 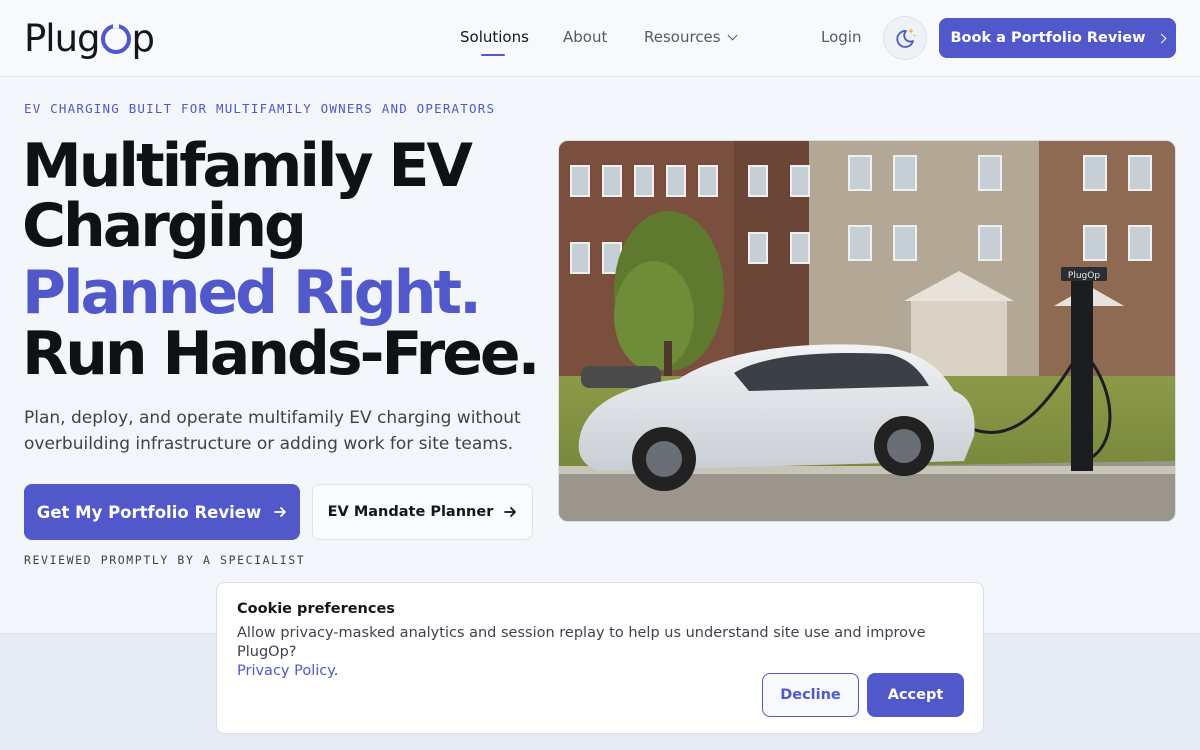 What do you see at coordinates (1161, 38) in the screenshot?
I see `chevron-right-icon` at bounding box center [1161, 38].